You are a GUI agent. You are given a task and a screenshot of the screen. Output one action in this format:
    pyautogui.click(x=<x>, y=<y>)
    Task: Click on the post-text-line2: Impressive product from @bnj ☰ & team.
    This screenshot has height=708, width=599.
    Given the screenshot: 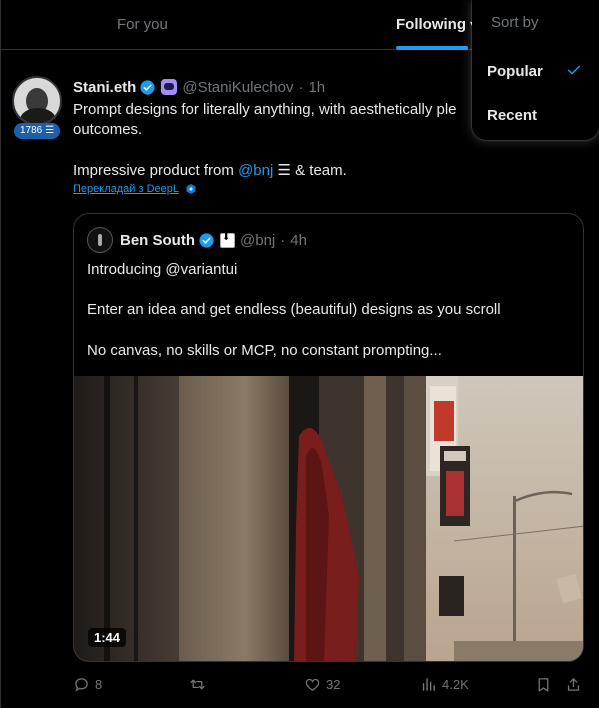 What is the action you would take?
    pyautogui.click(x=273, y=171)
    